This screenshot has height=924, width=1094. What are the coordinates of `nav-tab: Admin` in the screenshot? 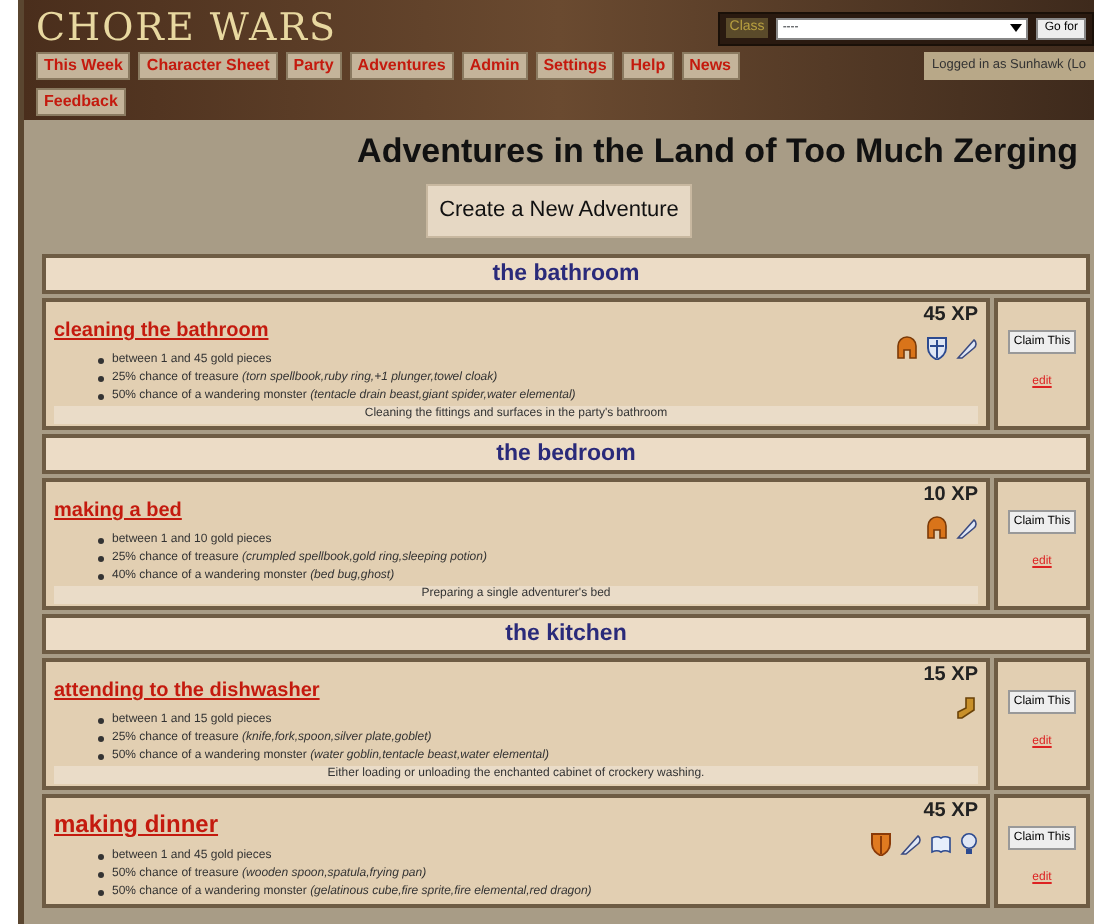 It's located at (494, 66).